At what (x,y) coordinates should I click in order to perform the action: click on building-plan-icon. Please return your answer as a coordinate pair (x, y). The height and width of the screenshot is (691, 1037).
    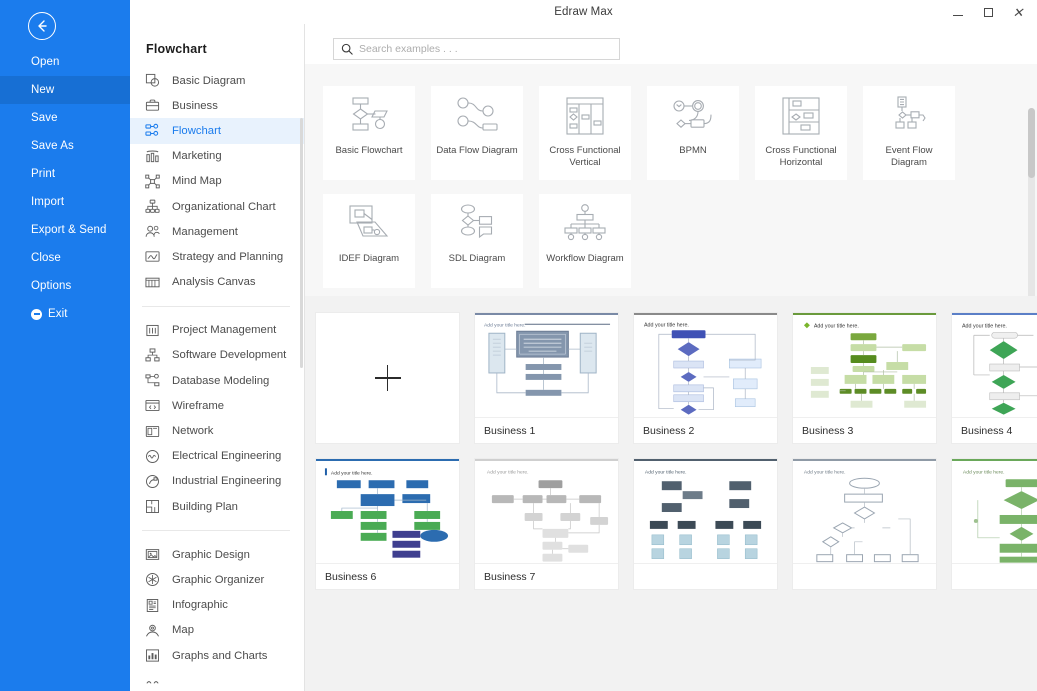
    Looking at the image, I should click on (152, 506).